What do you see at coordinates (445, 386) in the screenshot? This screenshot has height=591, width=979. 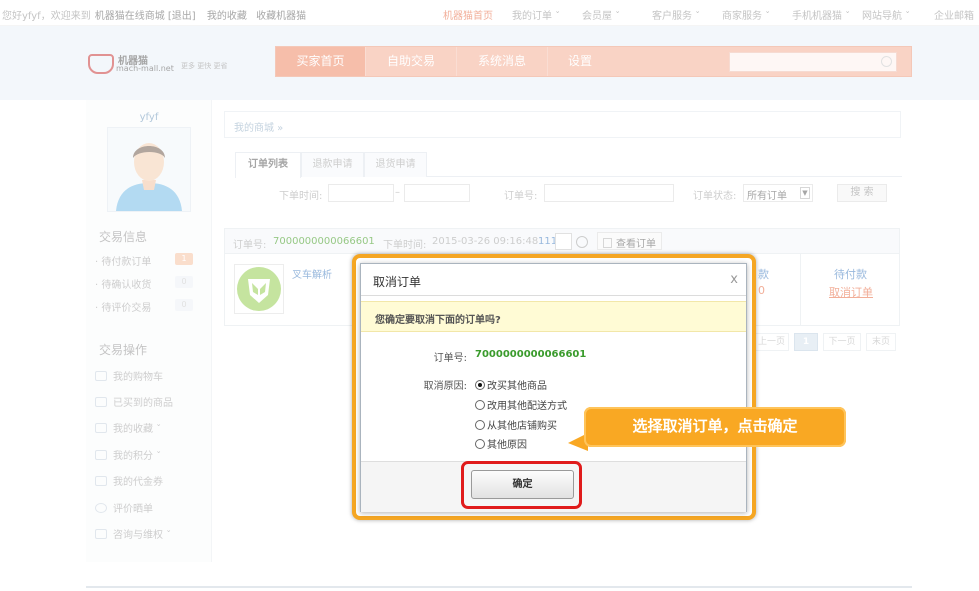 I see `cancel-reason-label: 取消原因:` at bounding box center [445, 386].